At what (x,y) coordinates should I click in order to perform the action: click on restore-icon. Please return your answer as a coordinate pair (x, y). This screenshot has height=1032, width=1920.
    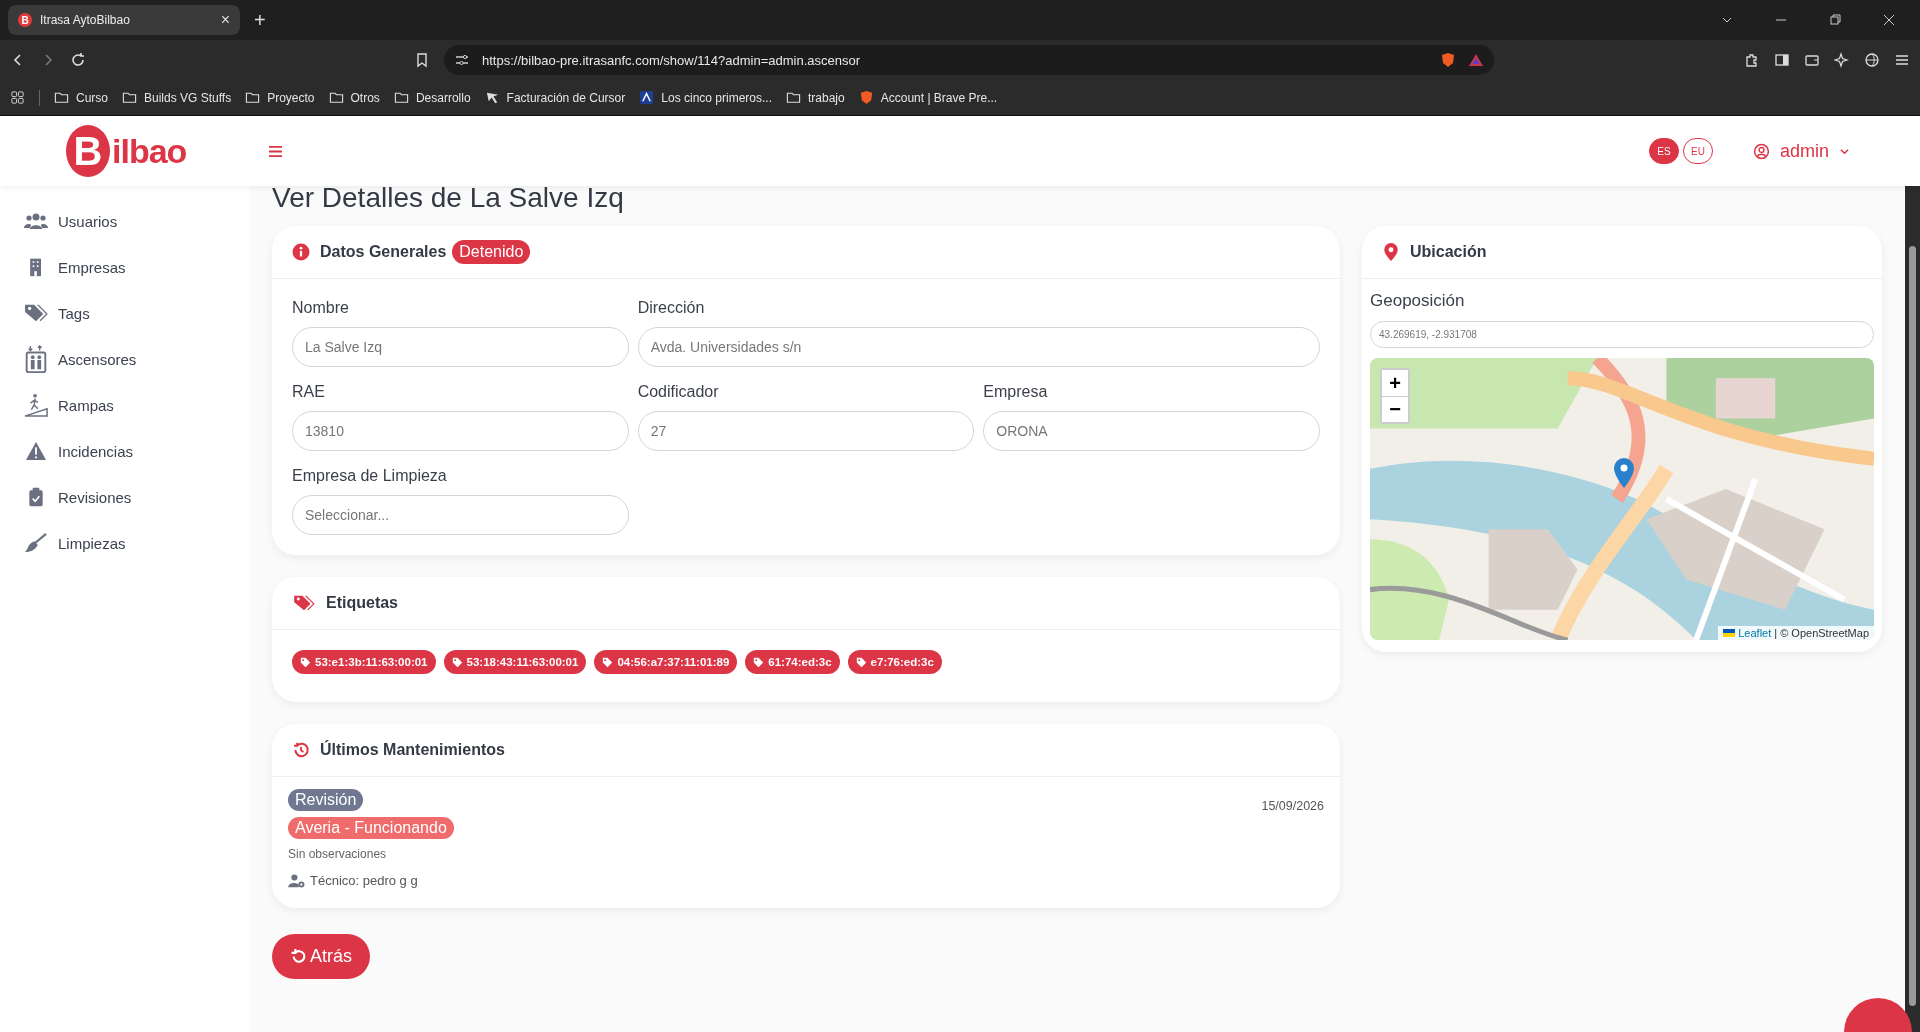
    Looking at the image, I should click on (1835, 20).